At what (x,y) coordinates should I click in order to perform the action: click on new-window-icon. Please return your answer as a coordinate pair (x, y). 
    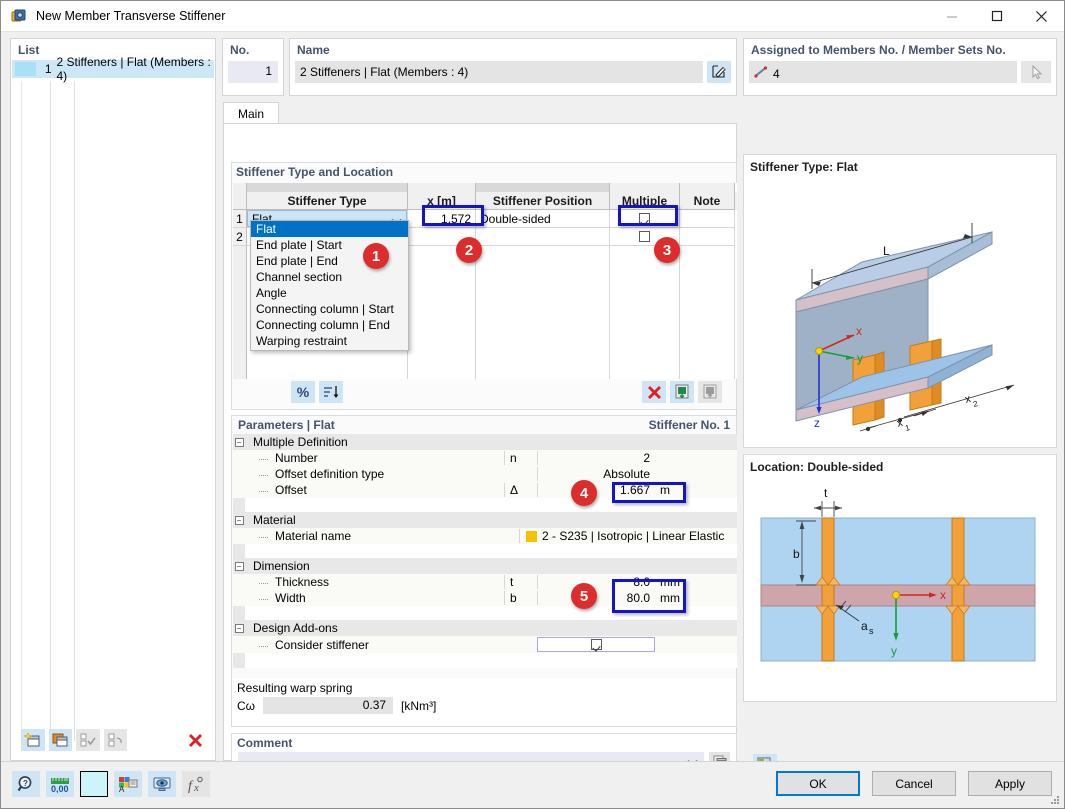
    Looking at the image, I should click on (33, 740).